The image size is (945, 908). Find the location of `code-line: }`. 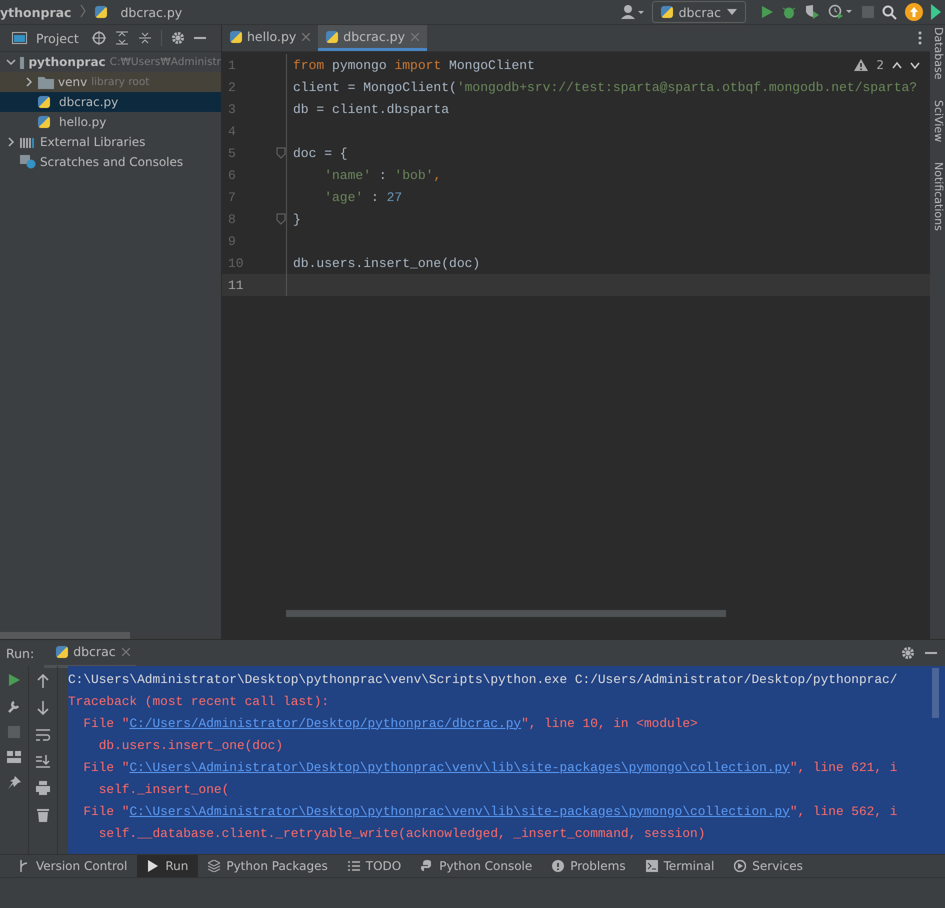

code-line: } is located at coordinates (297, 219).